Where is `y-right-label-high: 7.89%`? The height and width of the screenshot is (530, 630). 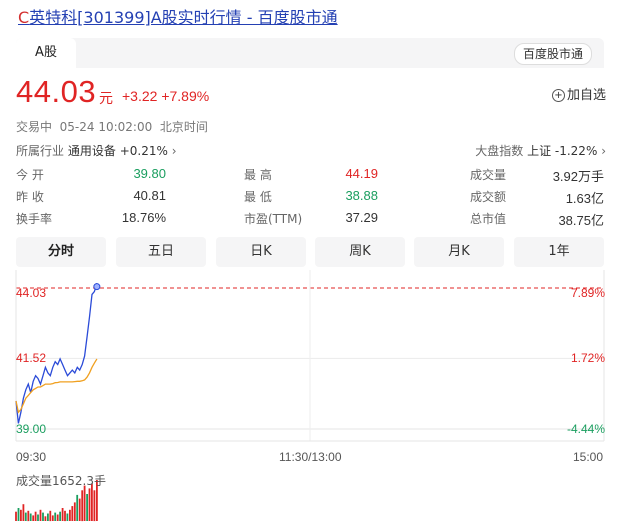 y-right-label-high: 7.89% is located at coordinates (587, 293).